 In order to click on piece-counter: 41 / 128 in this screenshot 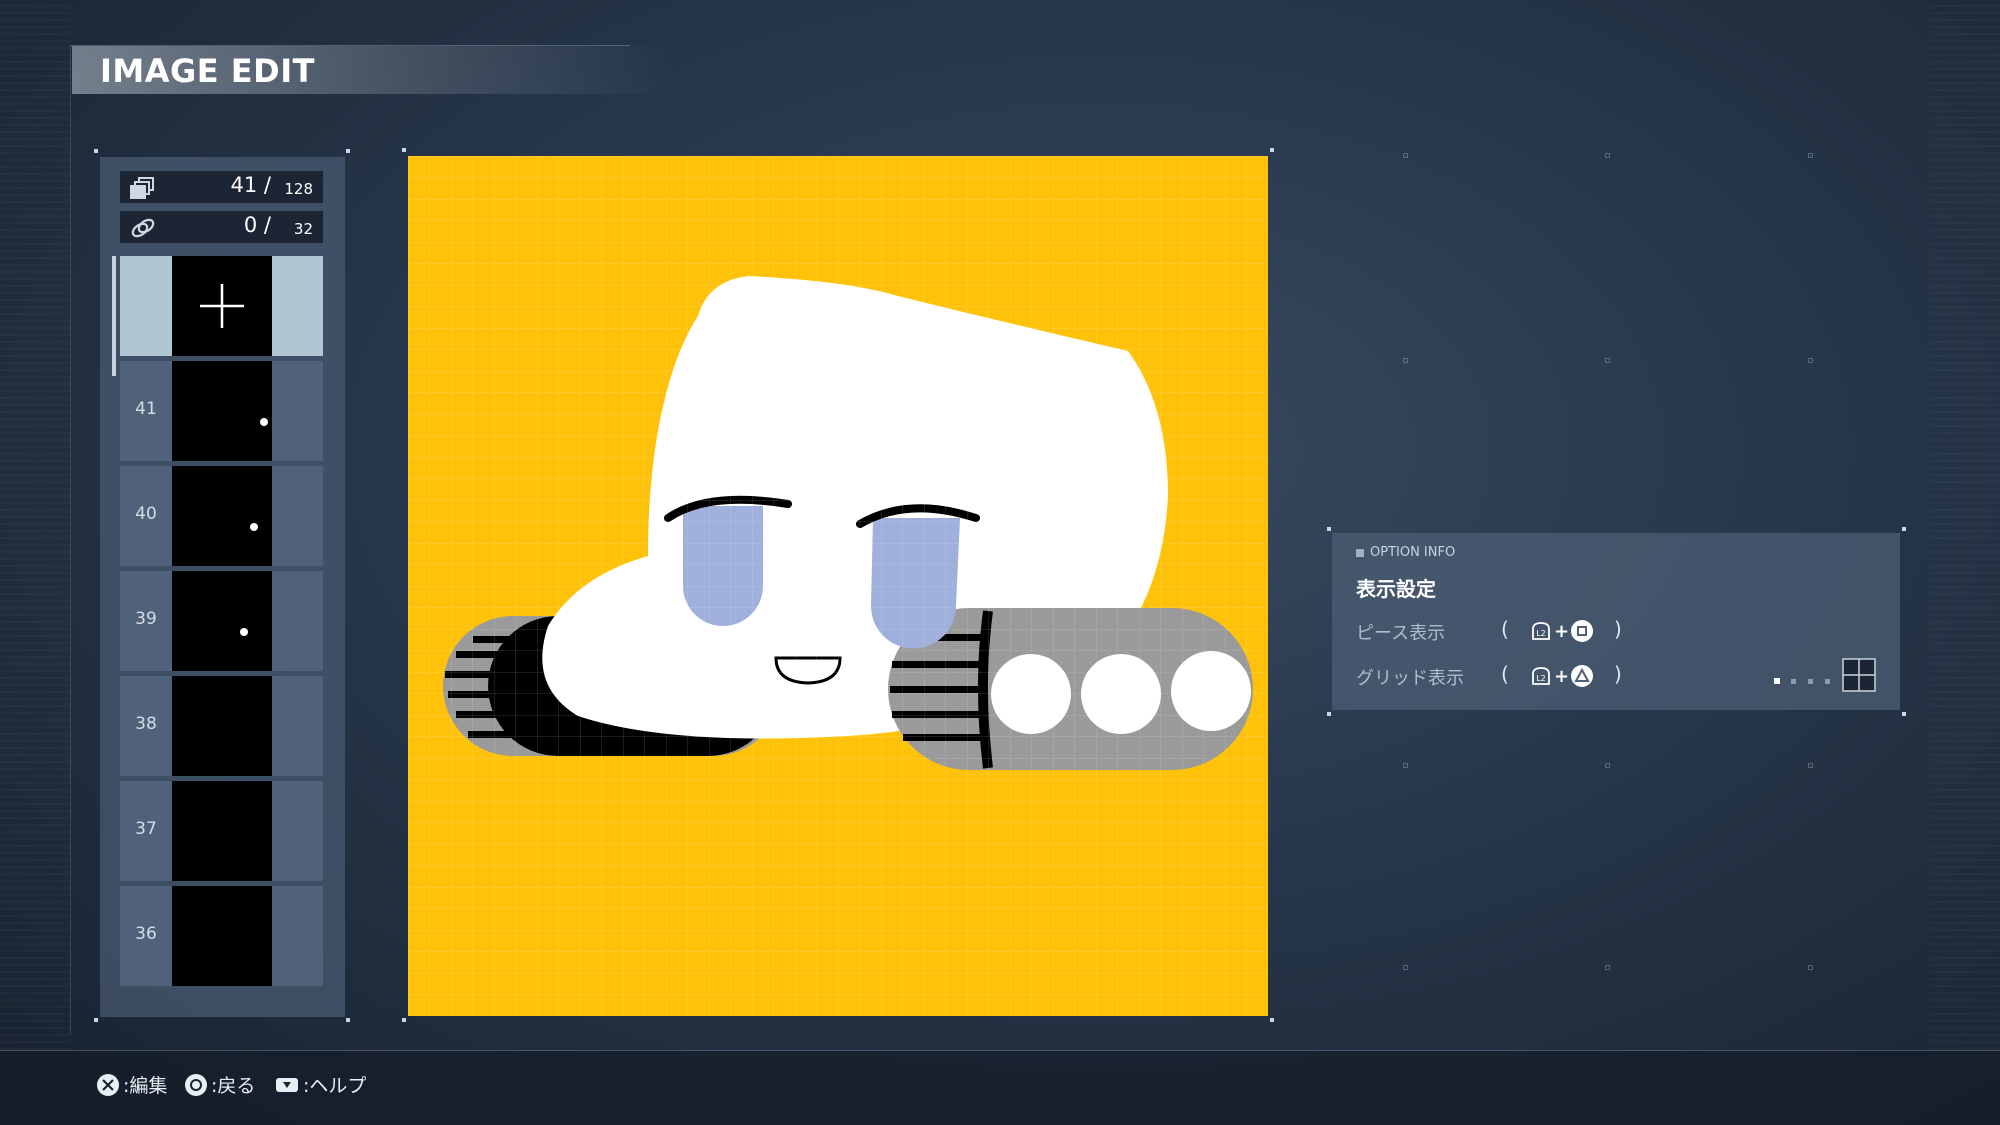, I will do `click(221, 187)`.